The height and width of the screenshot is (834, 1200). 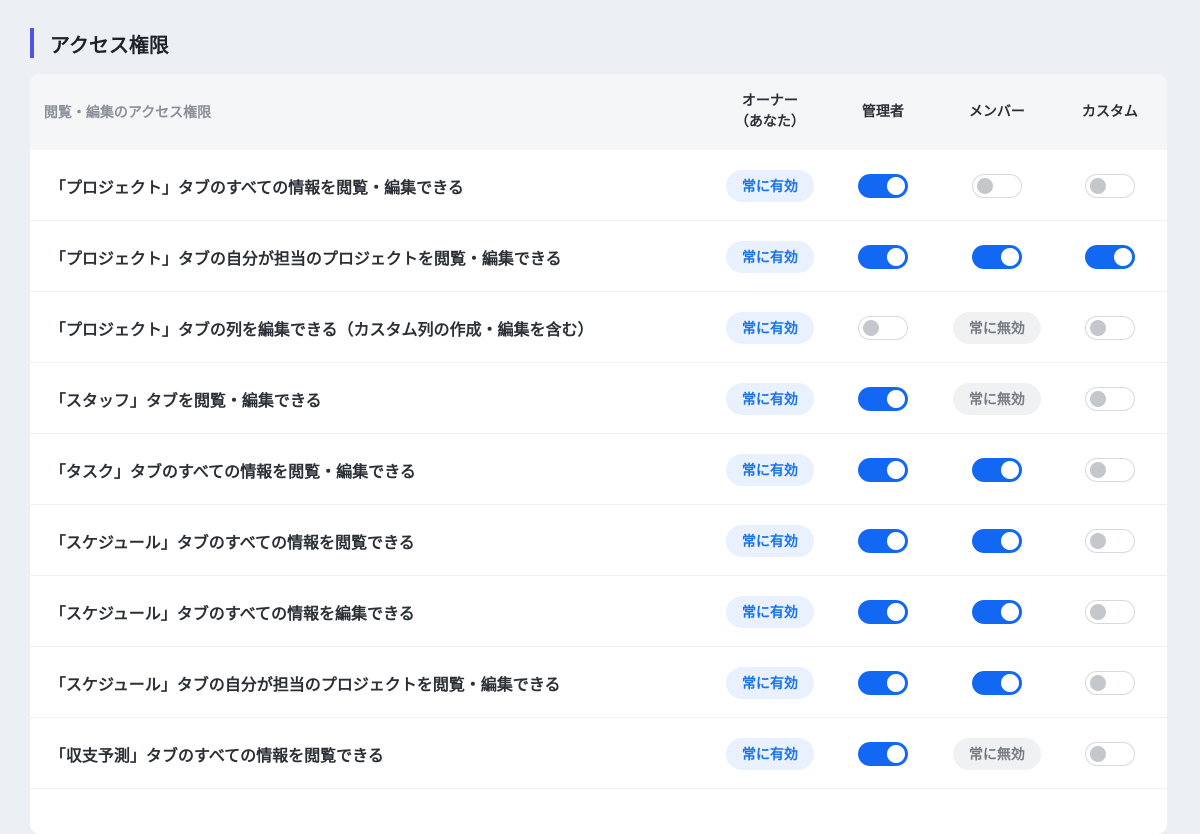 I want to click on permission-label: 「スケジュール」タブのすべての情報を閲覧できる, so click(x=232, y=542).